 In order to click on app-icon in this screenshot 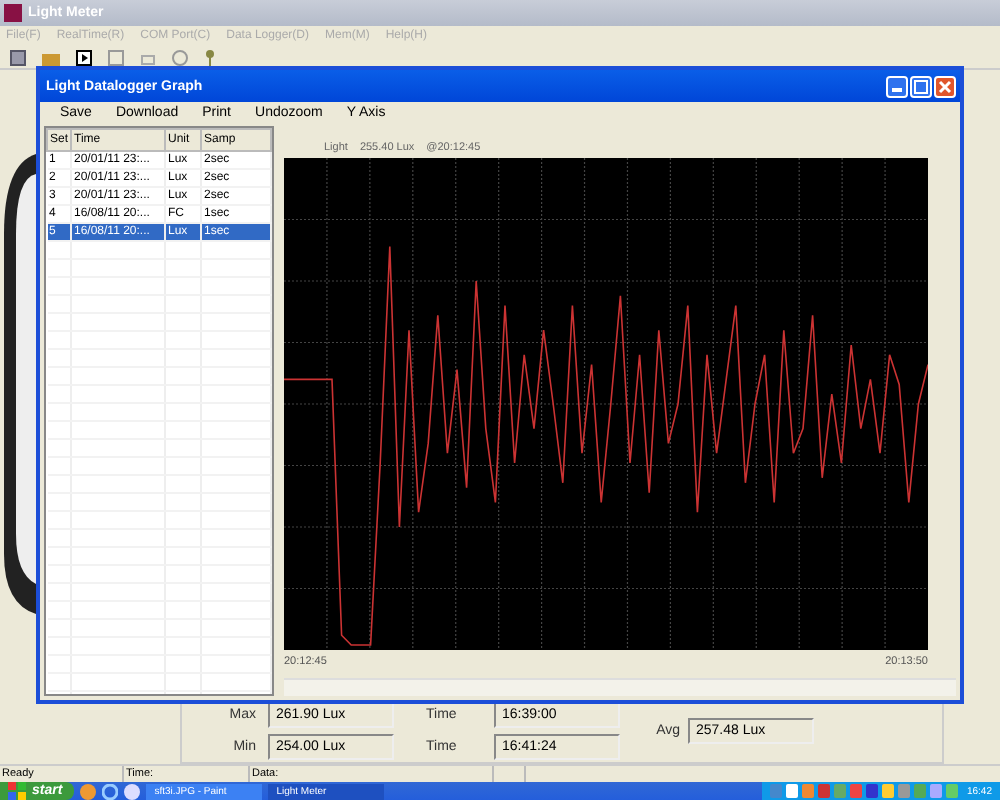, I will do `click(13, 13)`.